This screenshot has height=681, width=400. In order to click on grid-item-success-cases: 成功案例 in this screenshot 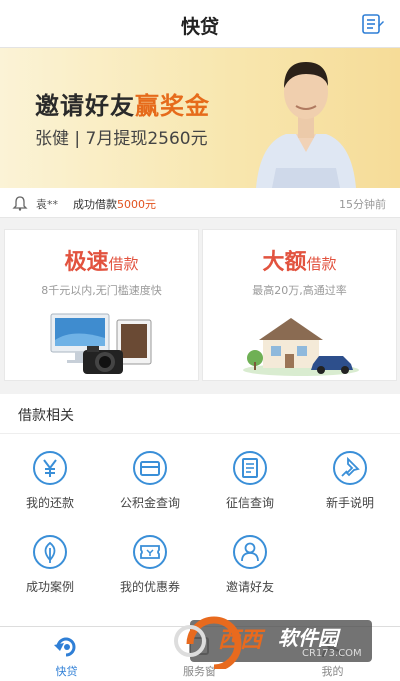, I will do `click(50, 568)`.